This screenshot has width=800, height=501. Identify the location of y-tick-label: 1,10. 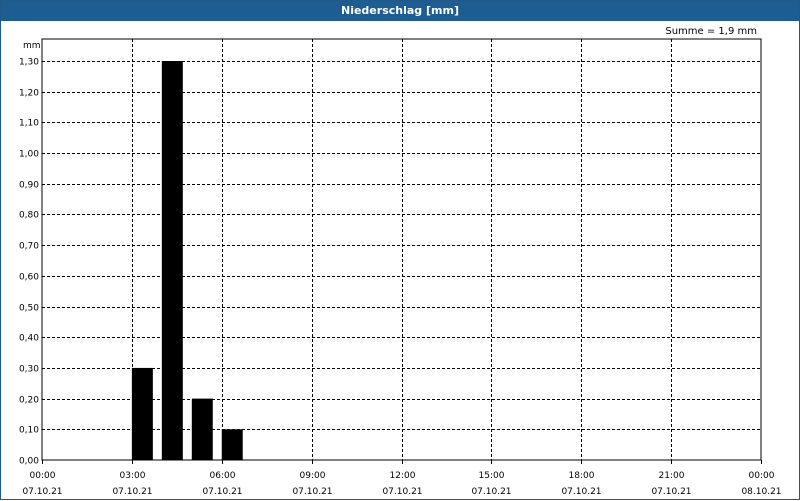
(29, 124).